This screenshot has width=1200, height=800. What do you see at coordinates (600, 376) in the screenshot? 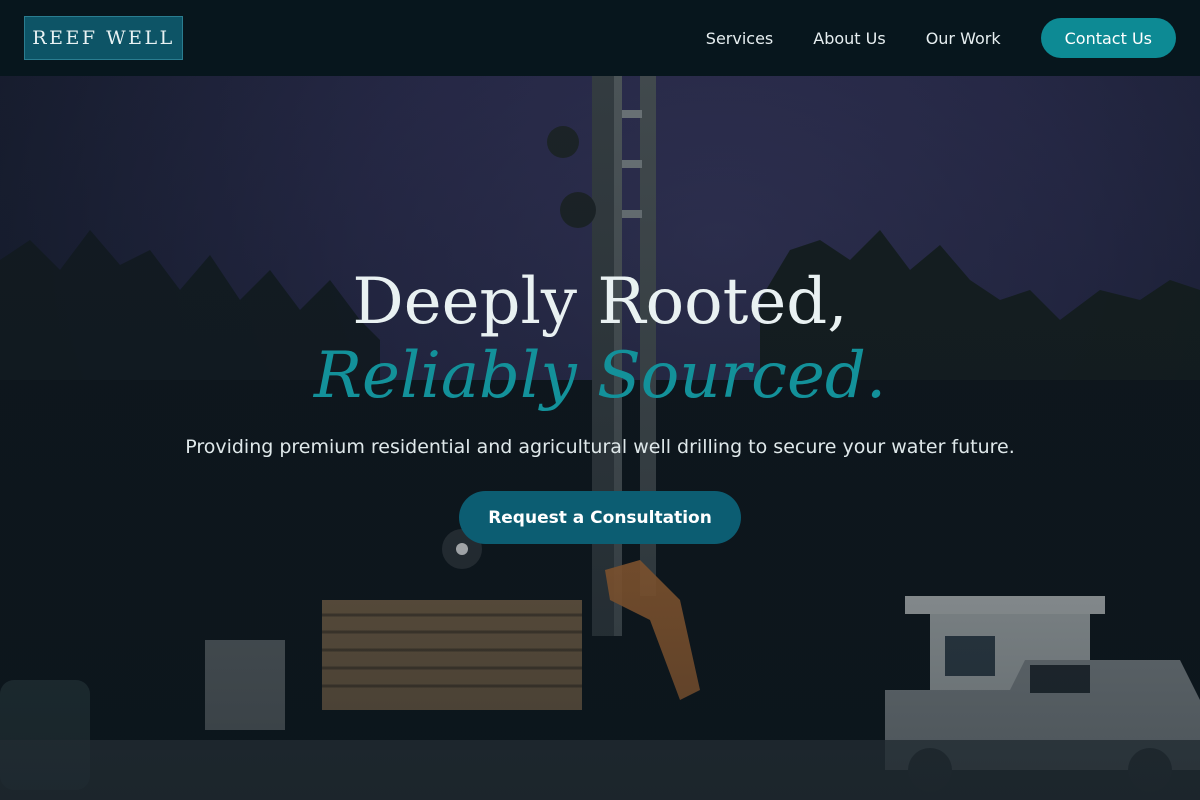
I see `hero-headline-line2: Reliably Sourced.` at bounding box center [600, 376].